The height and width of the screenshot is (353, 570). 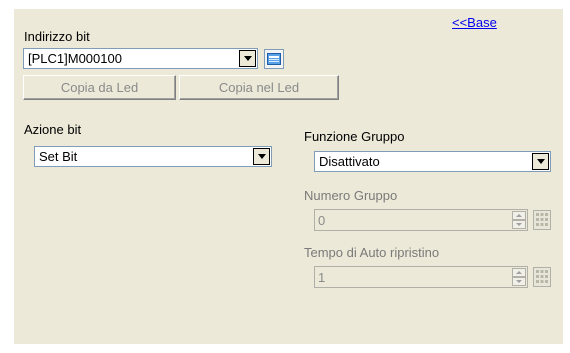 I want to click on group-function-label: Funzione Gruppo, so click(x=354, y=136).